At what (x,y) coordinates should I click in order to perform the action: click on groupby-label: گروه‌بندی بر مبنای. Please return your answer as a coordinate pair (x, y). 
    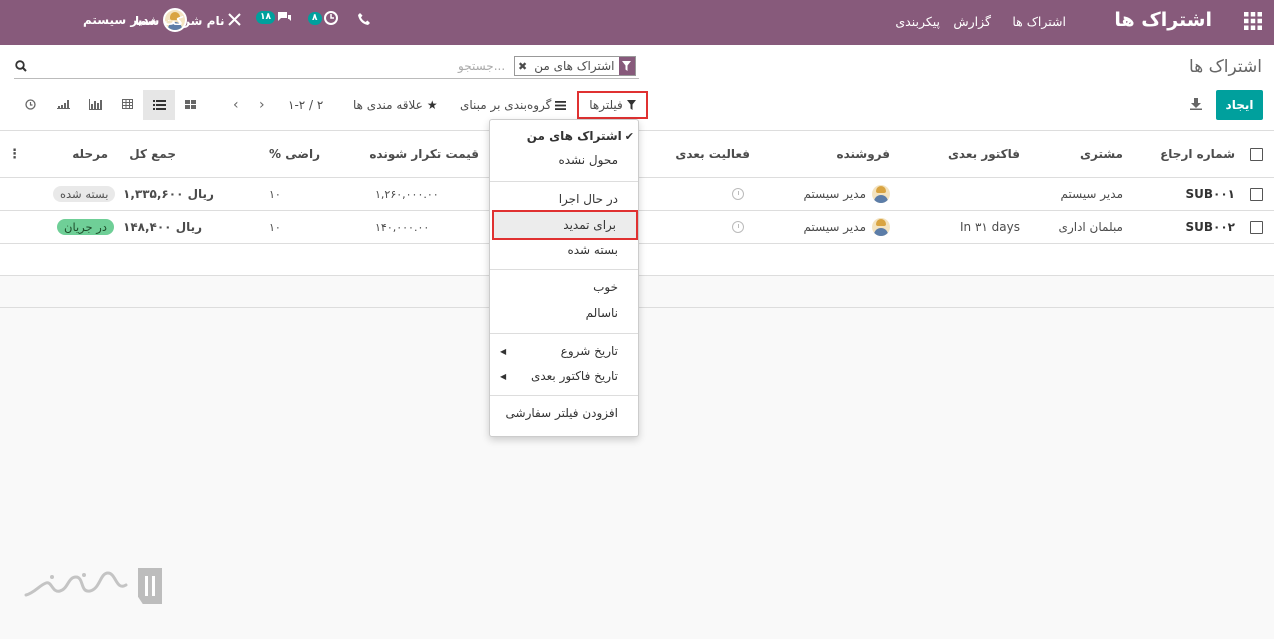
    Looking at the image, I should click on (506, 105).